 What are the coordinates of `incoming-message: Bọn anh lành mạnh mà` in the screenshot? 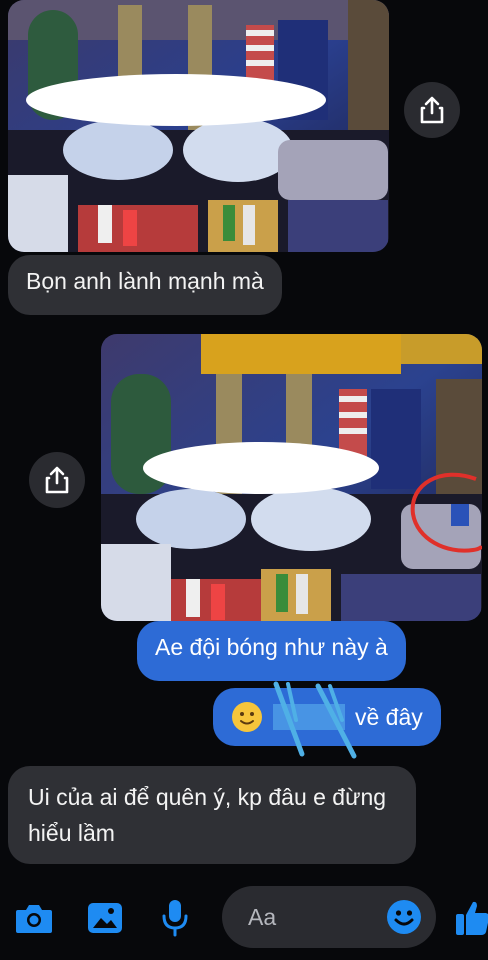 It's located at (145, 285).